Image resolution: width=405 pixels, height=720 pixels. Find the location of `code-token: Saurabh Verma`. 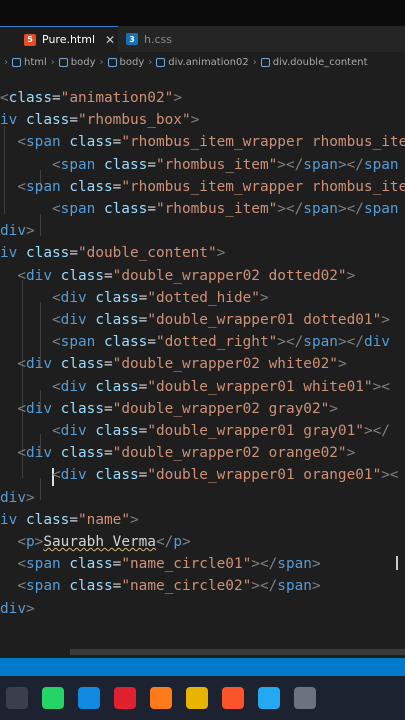

code-token: Saurabh Verma is located at coordinates (99, 542).